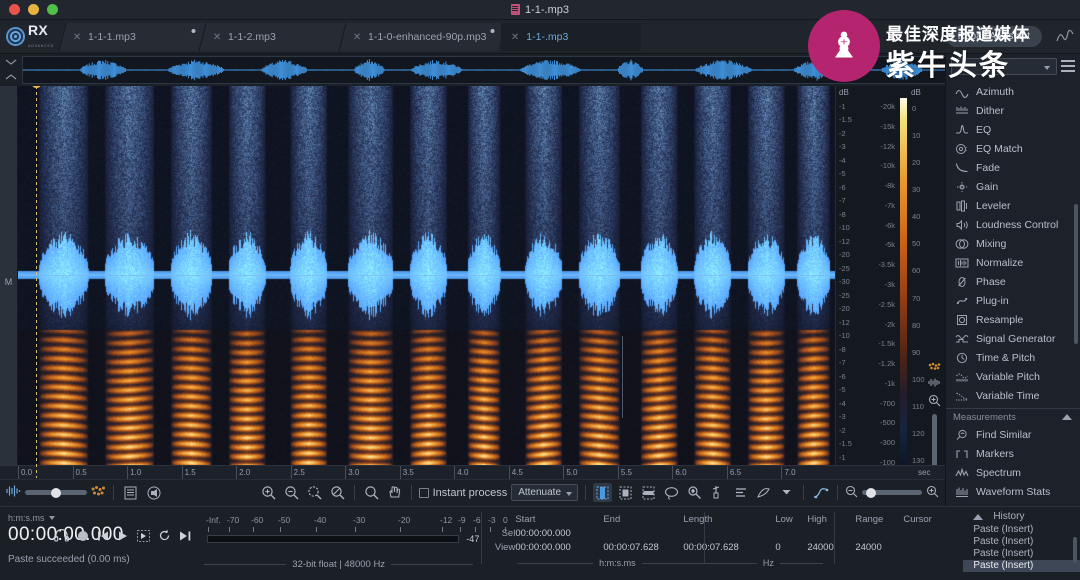 This screenshot has height=580, width=1080. Describe the element at coordinates (421, 37) in the screenshot. I see `tab-1-1-0-enhanced: ✕ 1-1-0-enhanced-90p.mp3` at that location.